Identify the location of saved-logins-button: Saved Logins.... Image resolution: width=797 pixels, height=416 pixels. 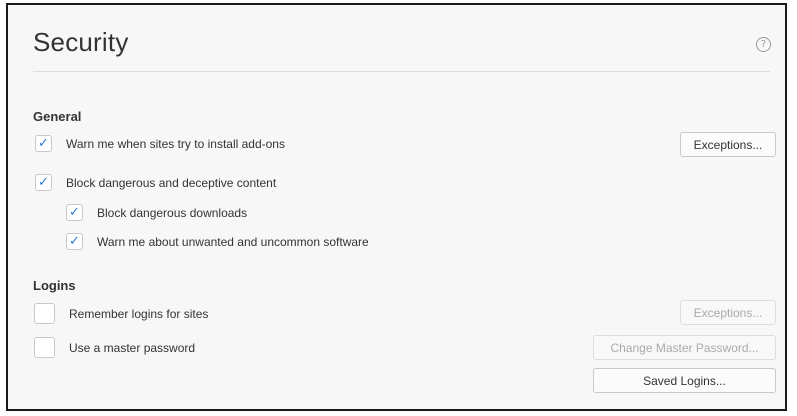
(684, 380).